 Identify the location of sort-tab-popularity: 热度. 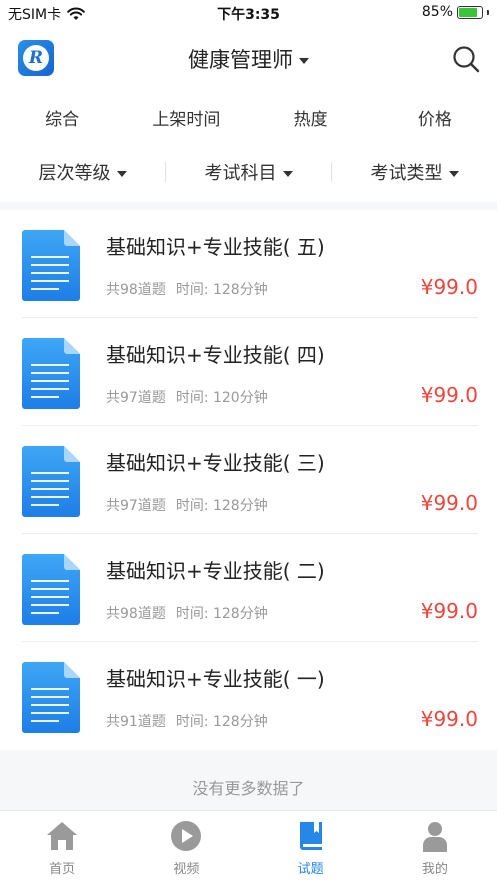
(311, 118).